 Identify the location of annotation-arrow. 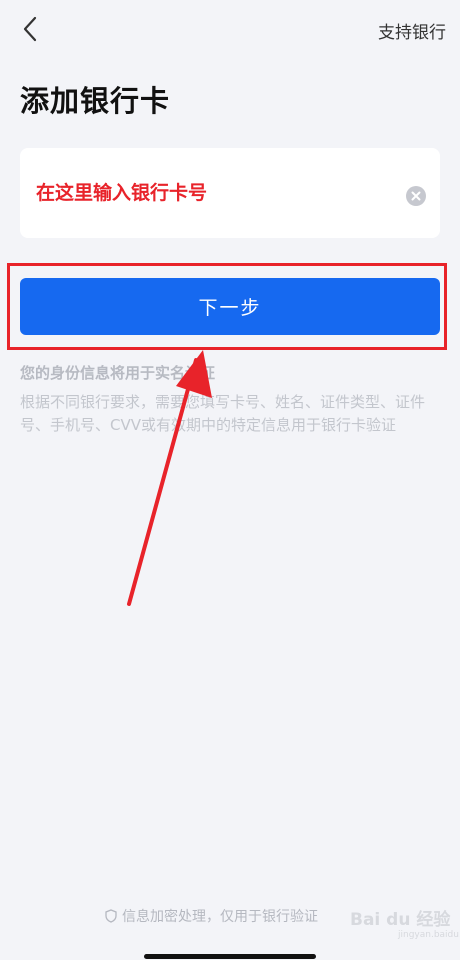
(169, 478).